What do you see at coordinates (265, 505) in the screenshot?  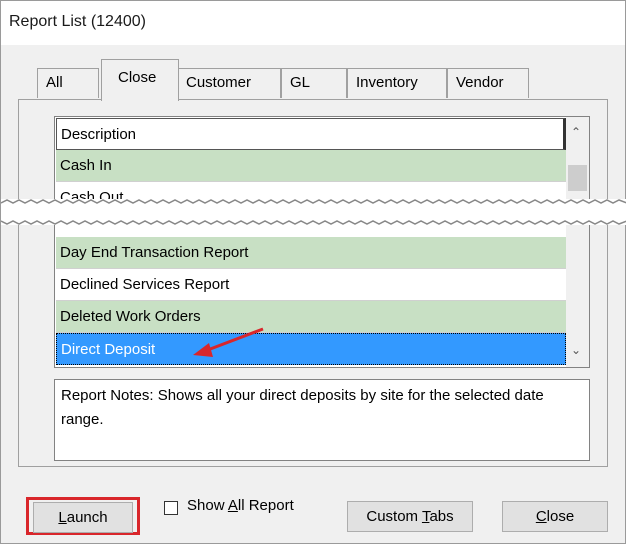 I see `checkbox-label-post: ll Report` at bounding box center [265, 505].